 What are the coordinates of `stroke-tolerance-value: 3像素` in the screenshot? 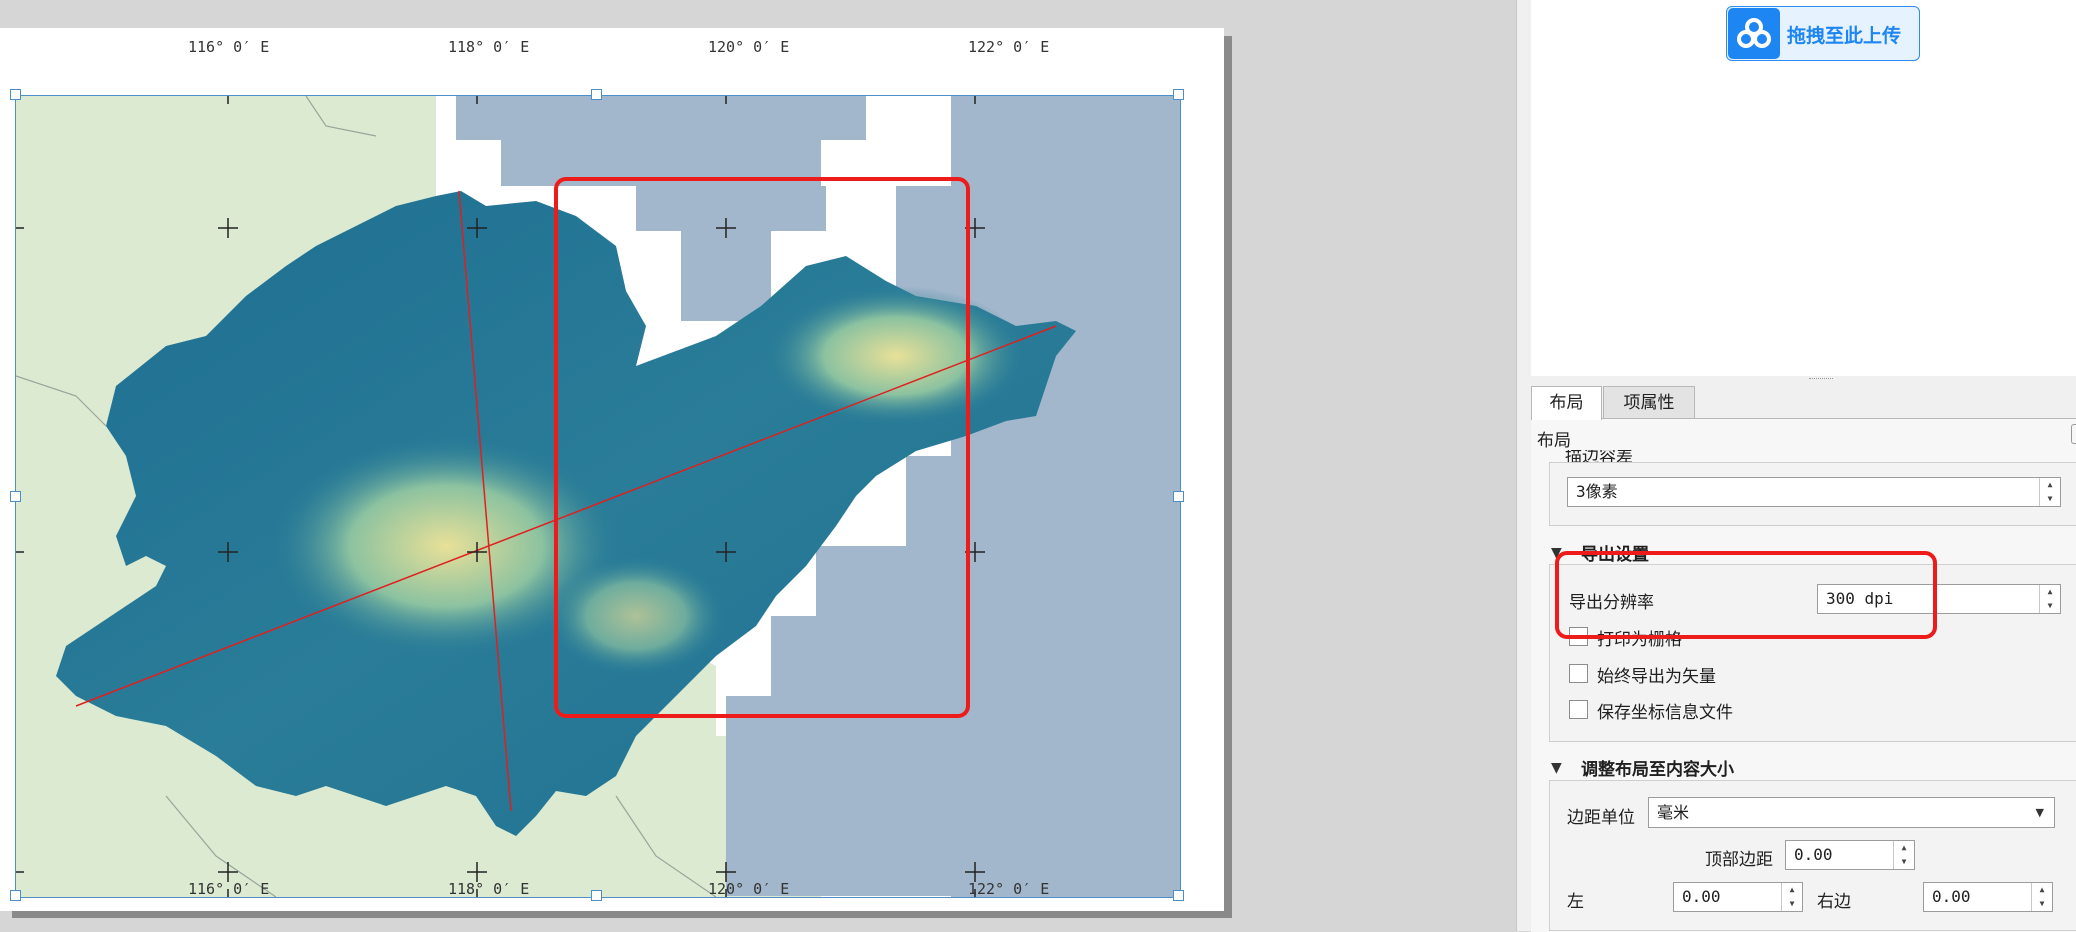 It's located at (1597, 491).